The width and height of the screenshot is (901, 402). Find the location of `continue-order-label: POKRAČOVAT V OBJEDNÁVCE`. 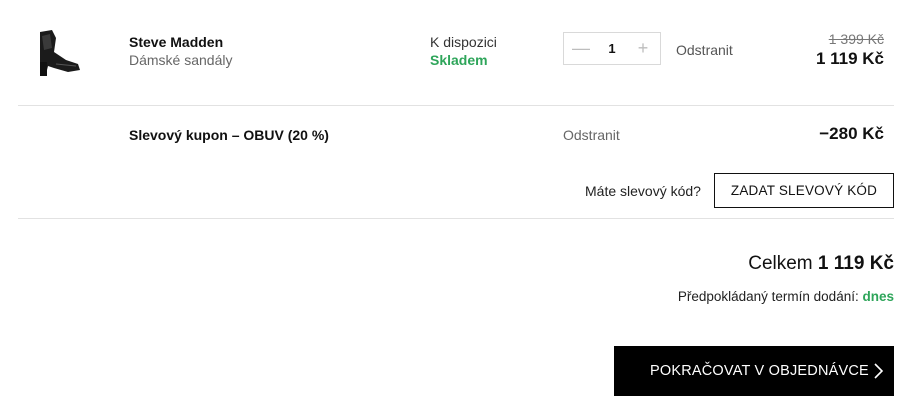

continue-order-label: POKRAČOVAT V OBJEDNÁVCE is located at coordinates (759, 371).